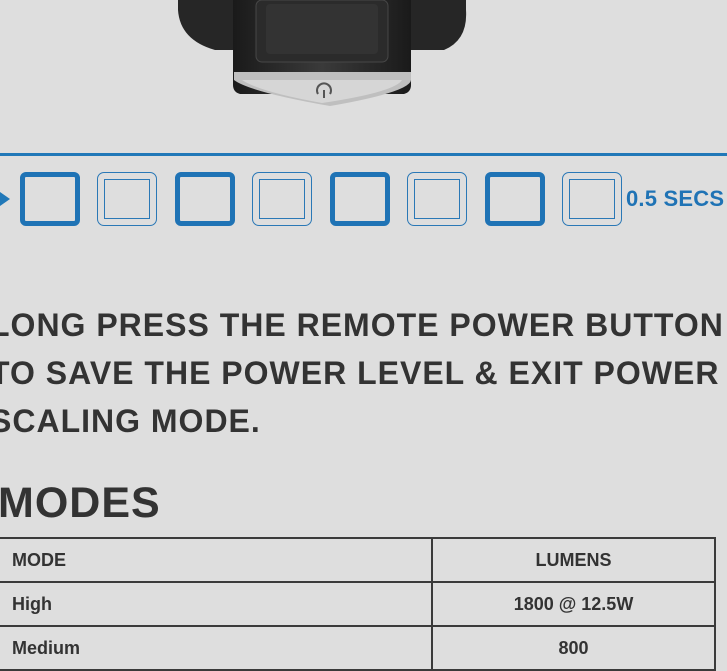 This screenshot has height=671, width=727. Describe the element at coordinates (216, 560) in the screenshot. I see `header-mode: MODE` at that location.